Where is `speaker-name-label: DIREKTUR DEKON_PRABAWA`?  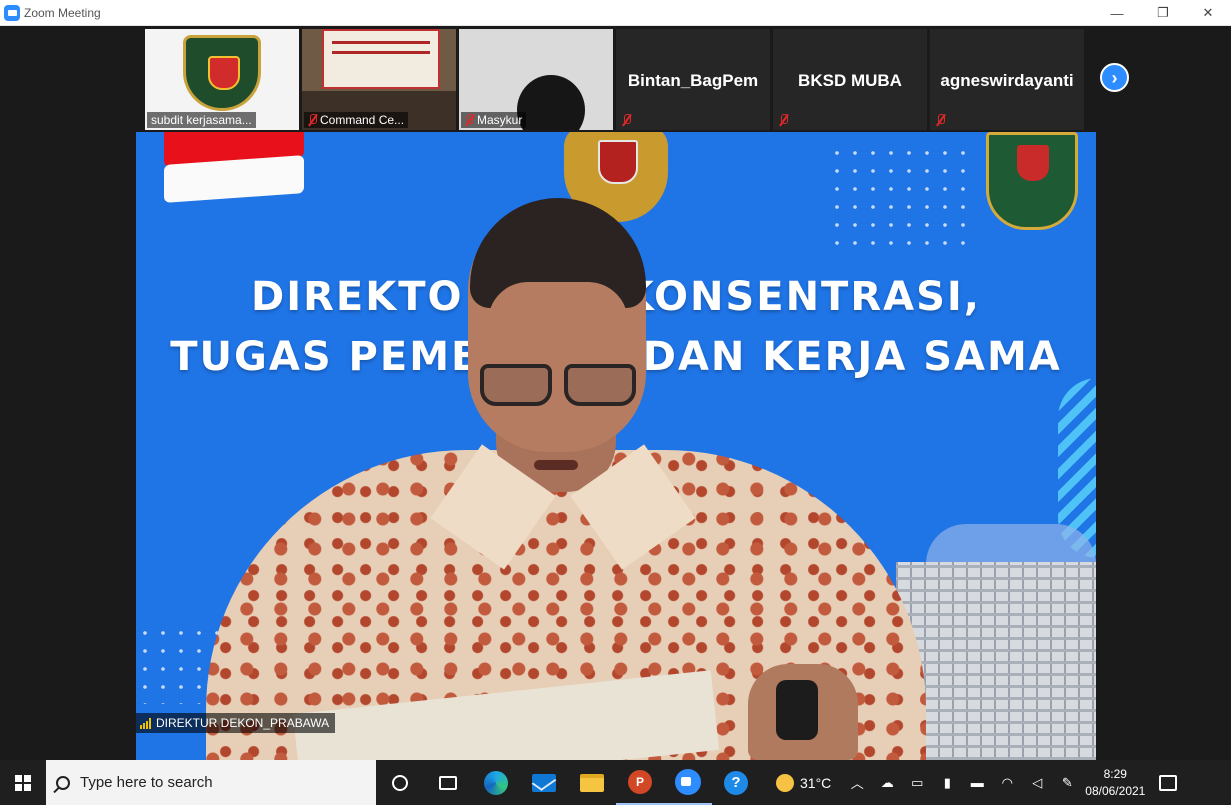 speaker-name-label: DIREKTUR DEKON_PRABAWA is located at coordinates (236, 723).